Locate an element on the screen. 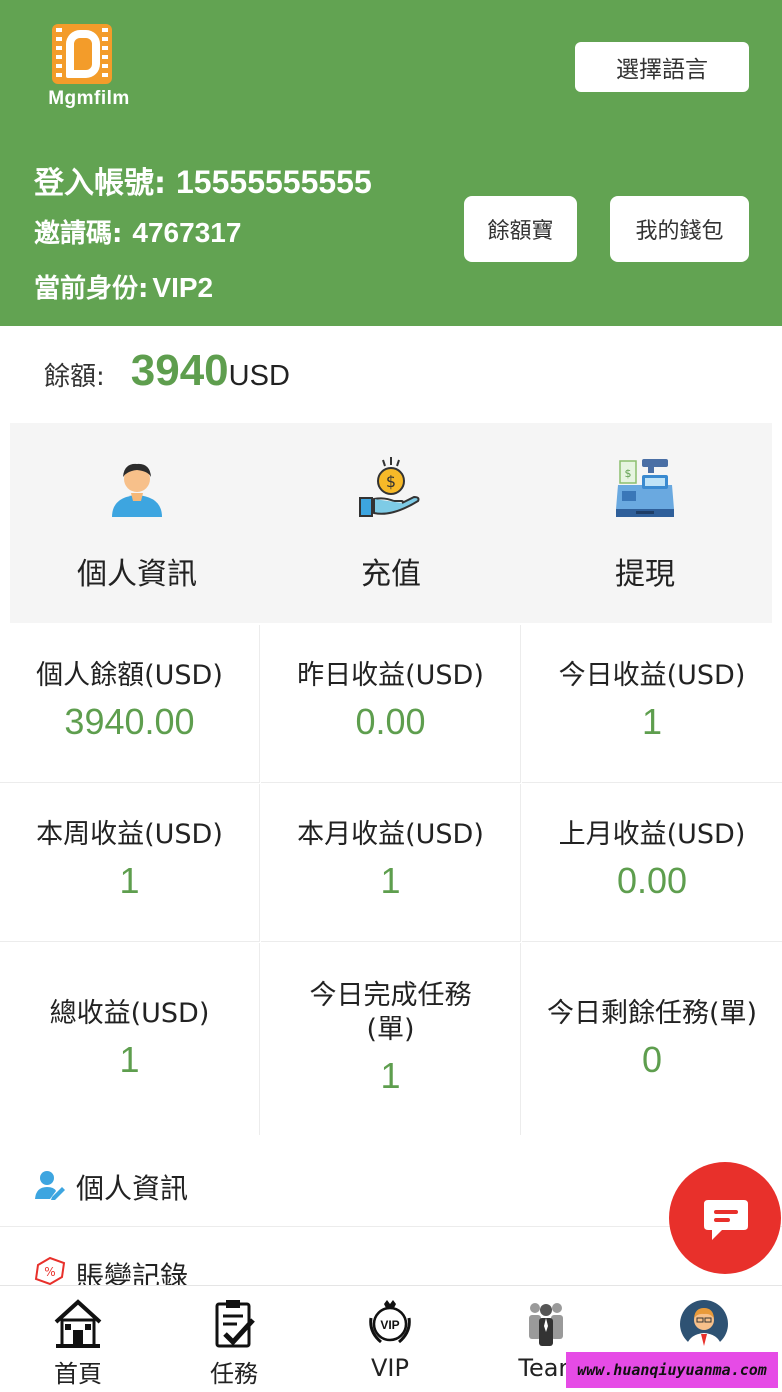 The height and width of the screenshot is (1392, 782). account-line: 登入帳號: 15555555555 is located at coordinates (203, 180).